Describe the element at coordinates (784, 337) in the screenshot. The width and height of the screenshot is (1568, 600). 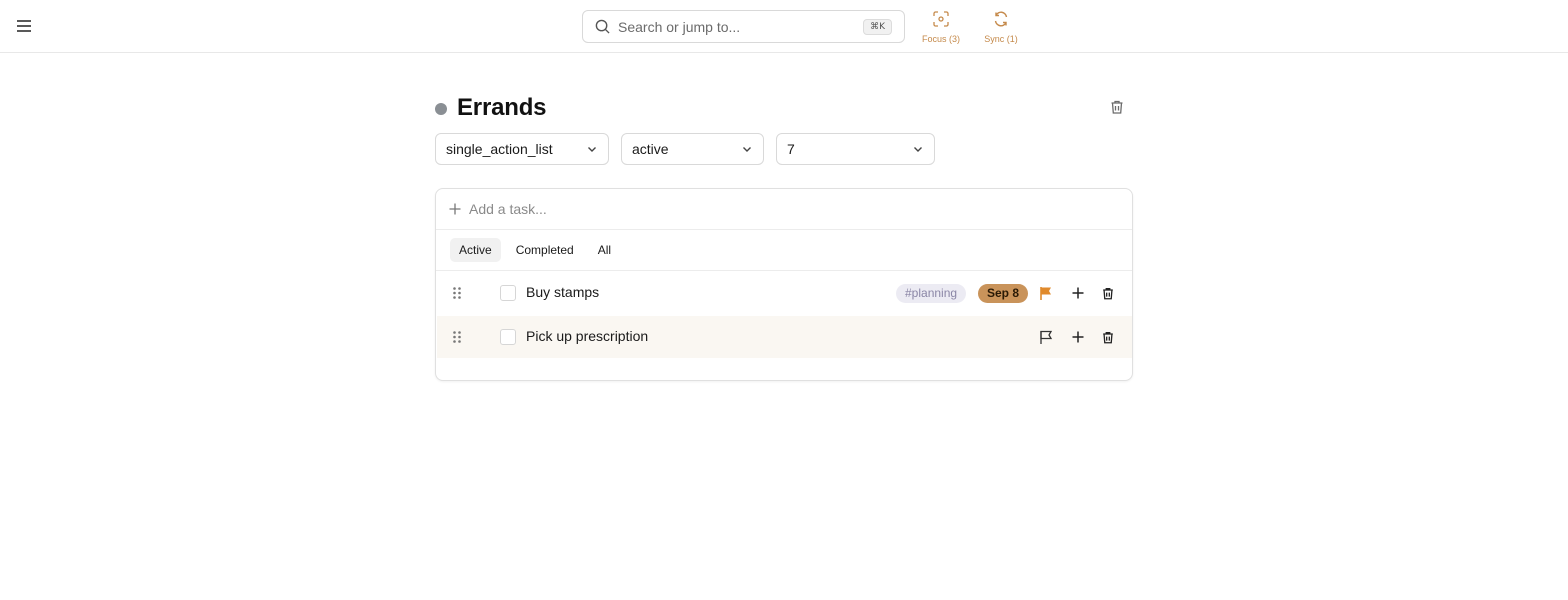
I see `task-row: Pick up prescription` at that location.